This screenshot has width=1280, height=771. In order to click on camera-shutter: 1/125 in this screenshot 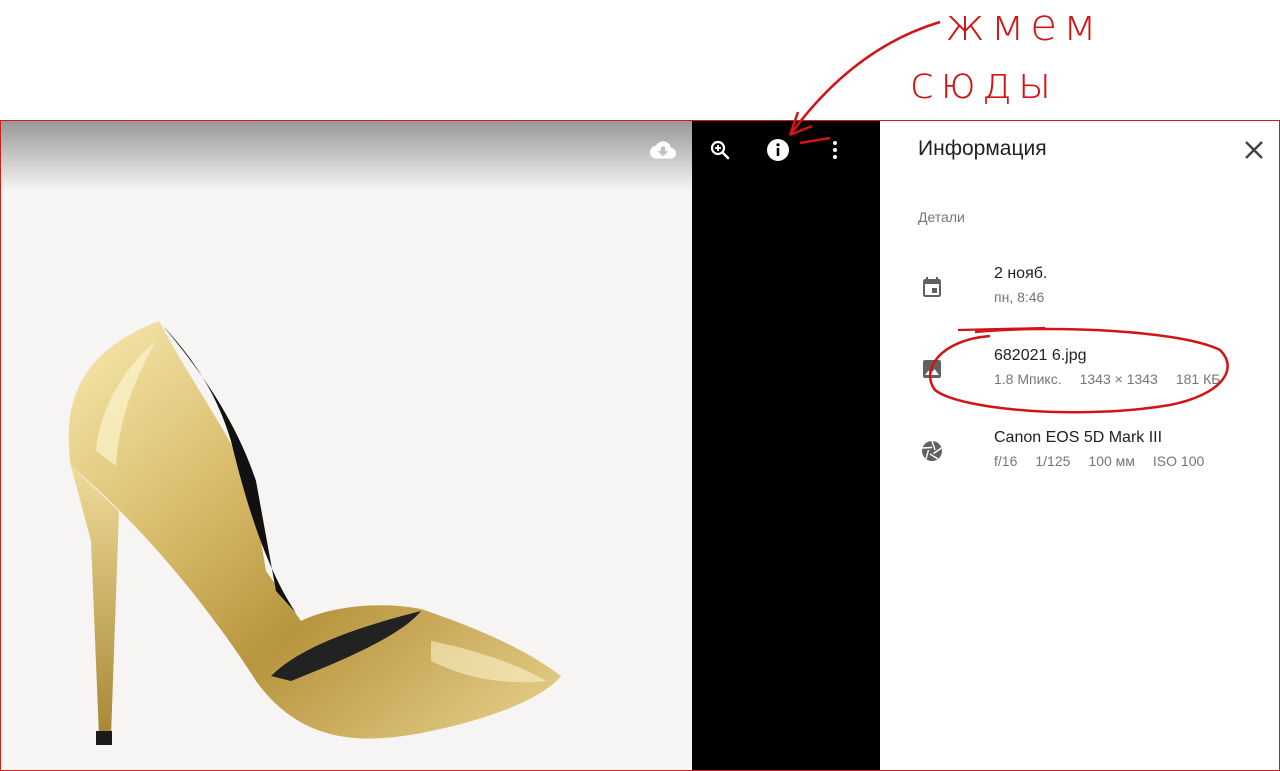, I will do `click(1053, 461)`.